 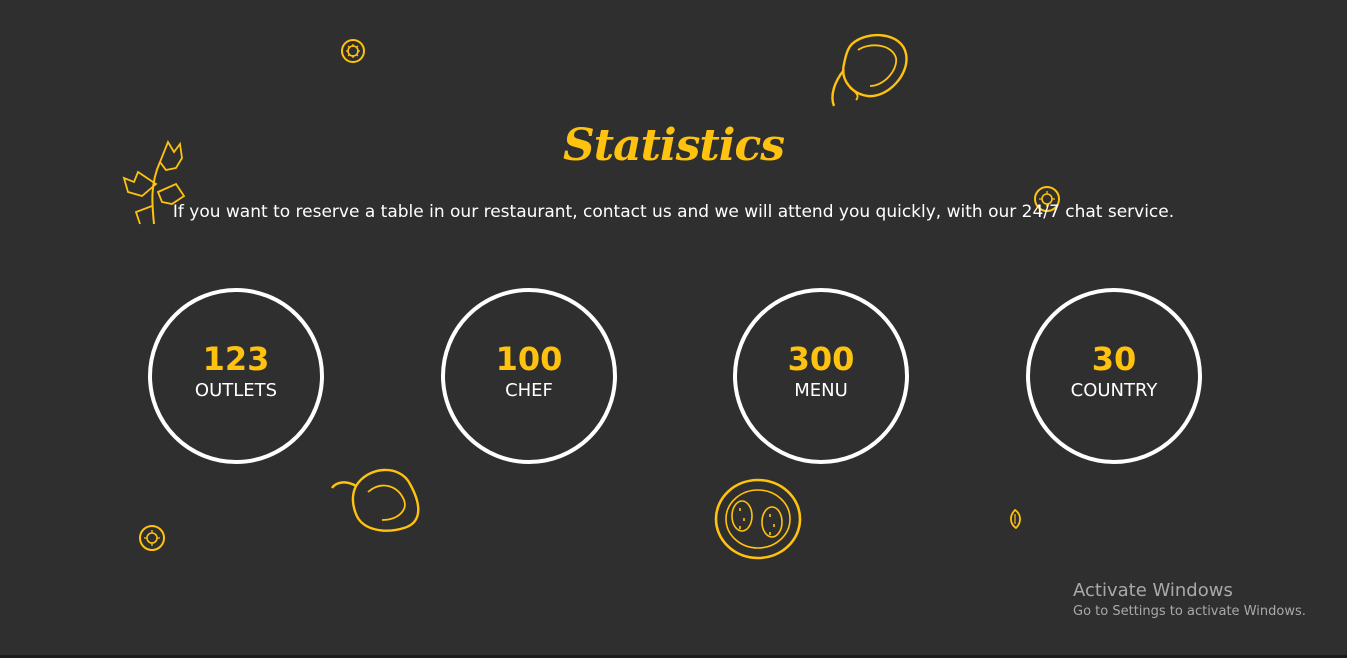 I want to click on stat-outlets: 123 OUTLETS, so click(x=236, y=376).